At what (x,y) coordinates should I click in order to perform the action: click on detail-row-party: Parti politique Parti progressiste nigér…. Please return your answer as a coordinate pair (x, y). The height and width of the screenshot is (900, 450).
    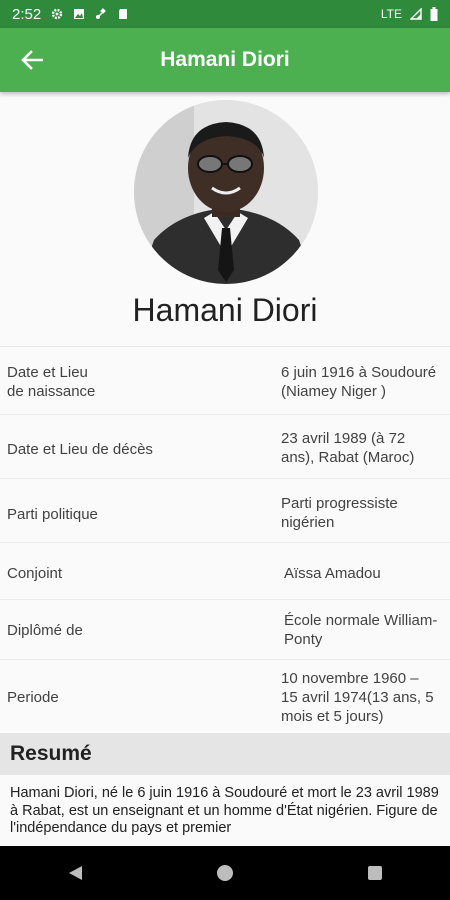
    Looking at the image, I should click on (225, 511).